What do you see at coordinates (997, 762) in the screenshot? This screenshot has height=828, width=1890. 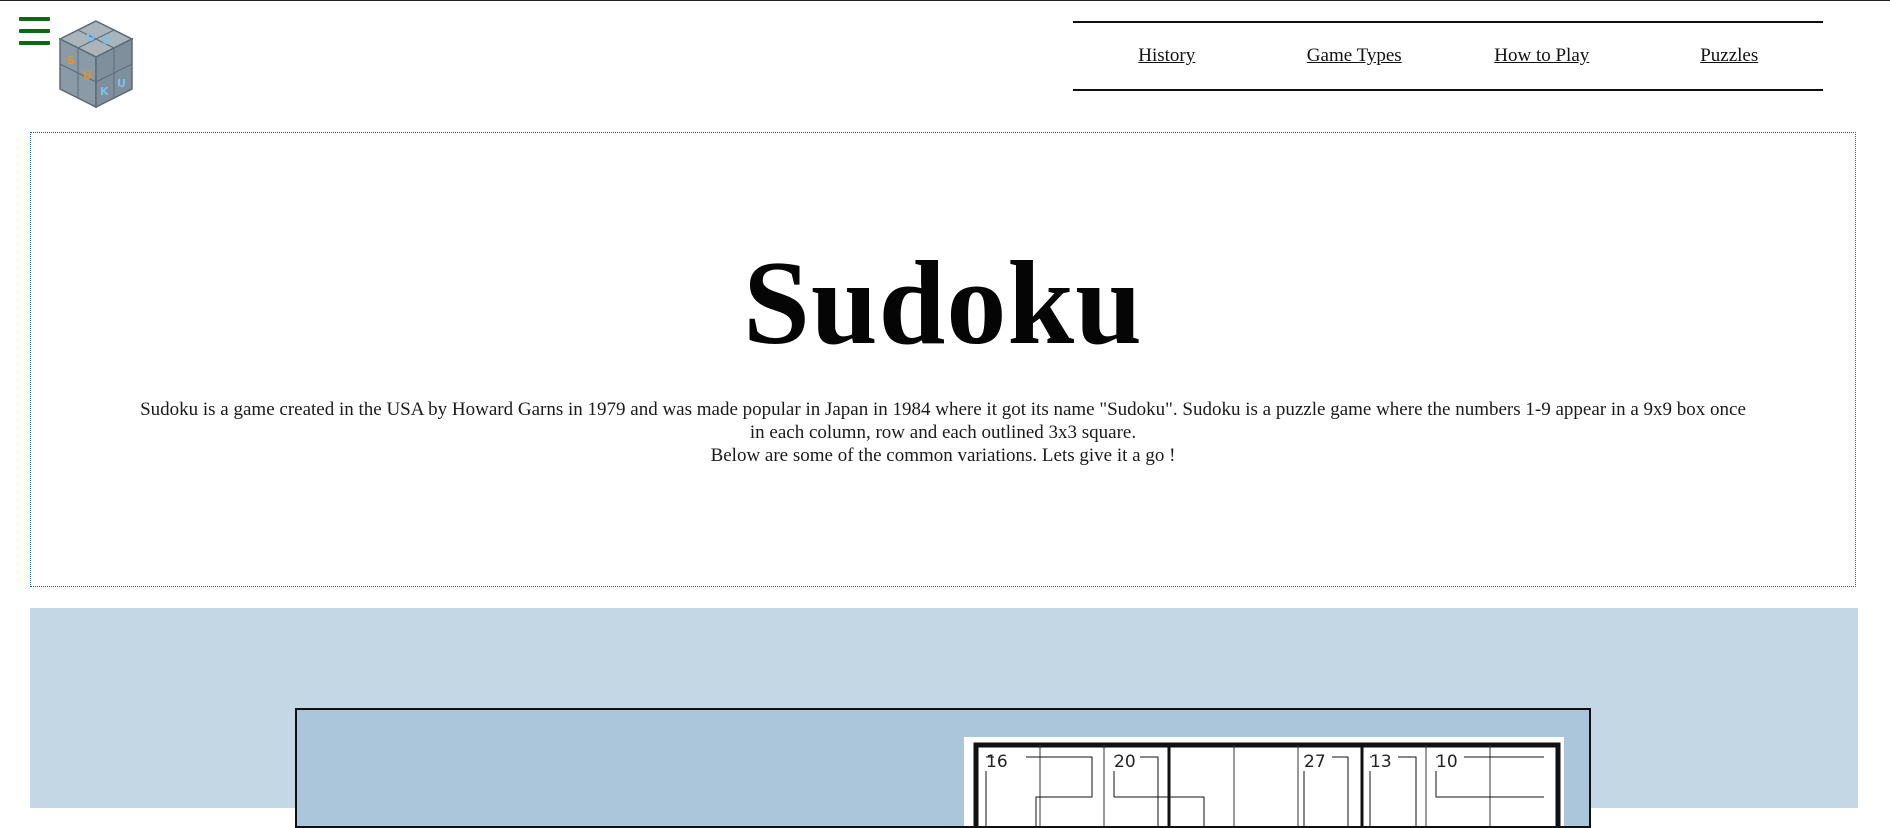 I see `cage-sum: 16` at bounding box center [997, 762].